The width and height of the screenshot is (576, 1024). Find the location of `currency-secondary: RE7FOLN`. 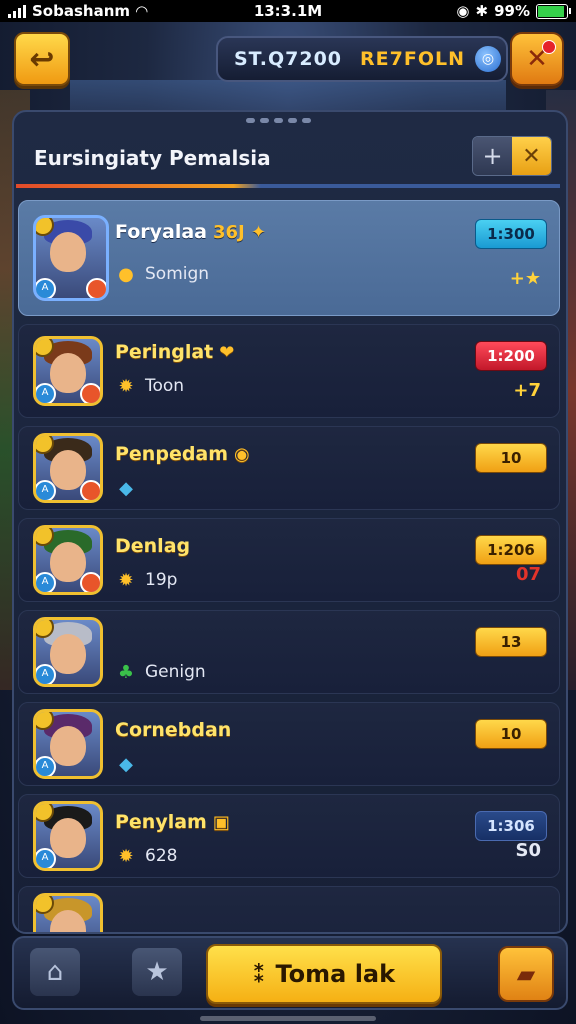

currency-secondary: RE7FOLN is located at coordinates (412, 59).